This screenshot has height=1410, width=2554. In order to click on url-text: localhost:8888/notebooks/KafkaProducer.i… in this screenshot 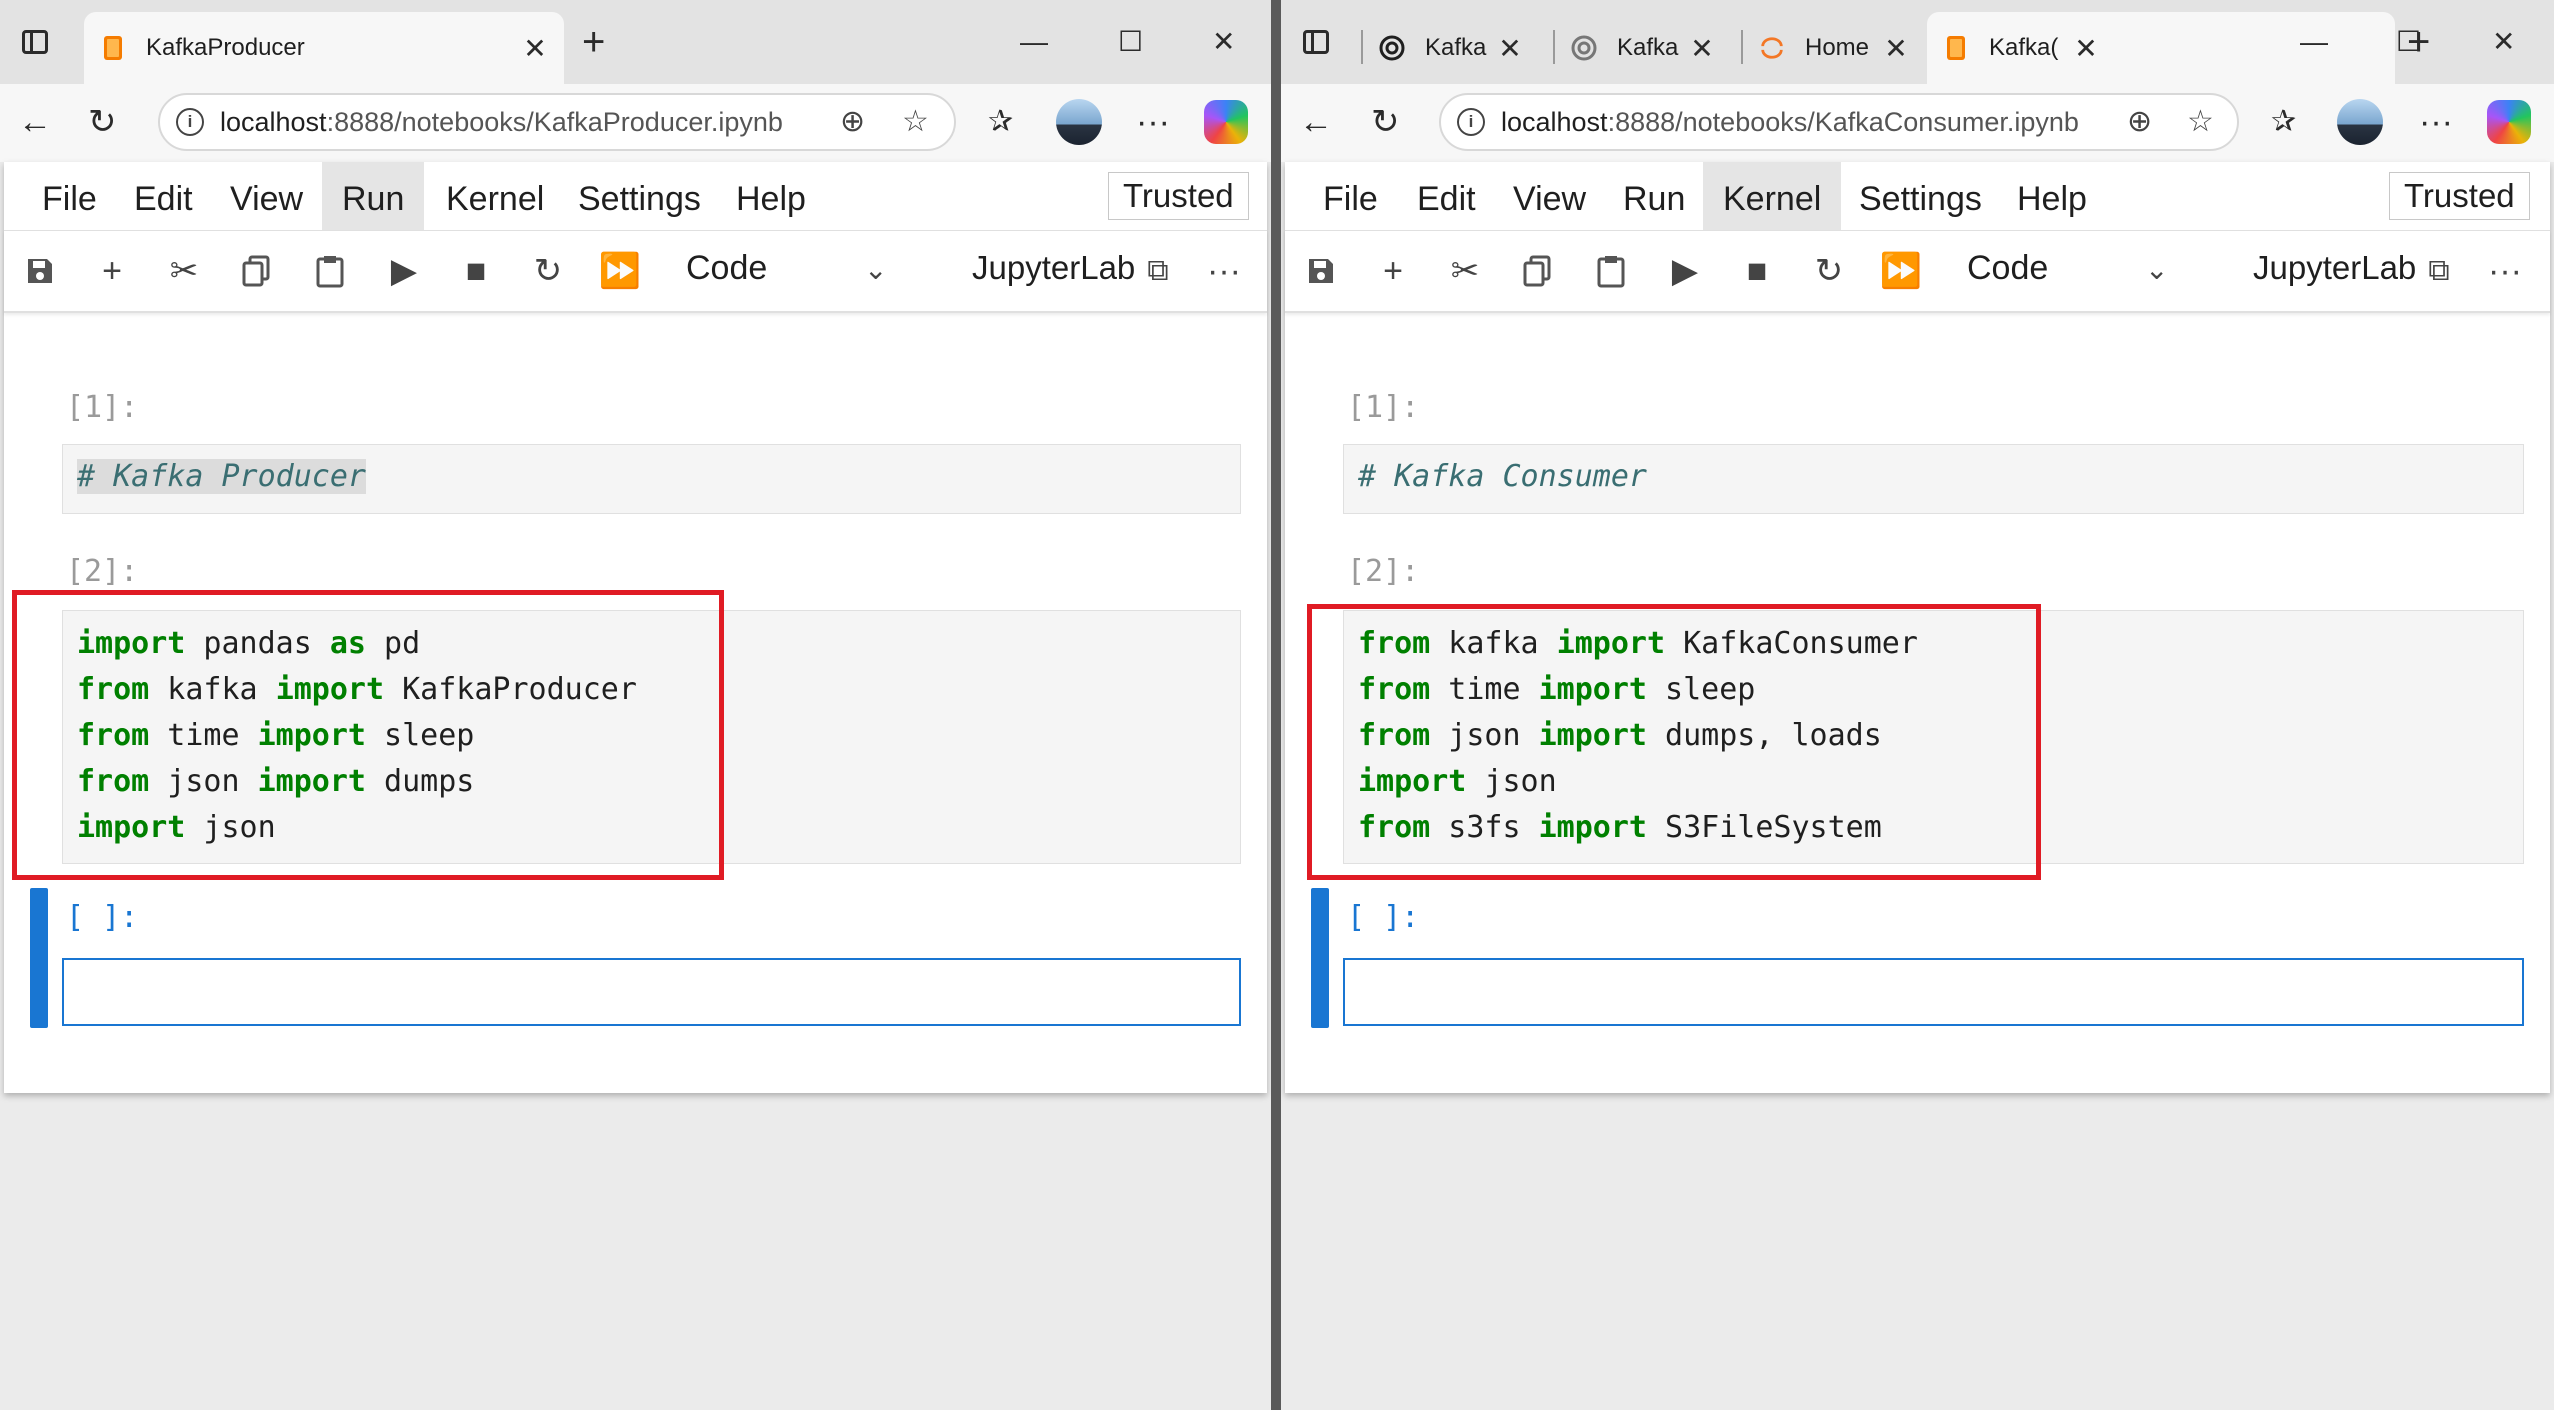, I will do `click(501, 121)`.